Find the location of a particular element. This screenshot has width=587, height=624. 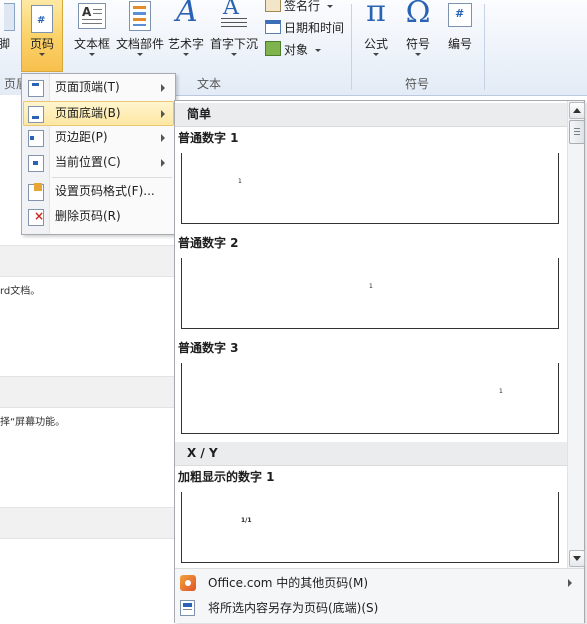

menu-item-page-bottom: 页面底端(B) is located at coordinates (98, 113).